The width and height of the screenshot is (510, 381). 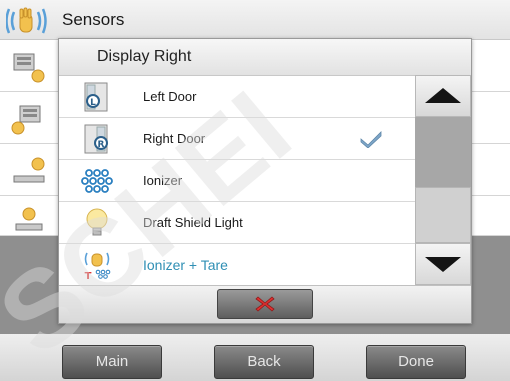 I want to click on scroll-down-button, so click(x=443, y=264).